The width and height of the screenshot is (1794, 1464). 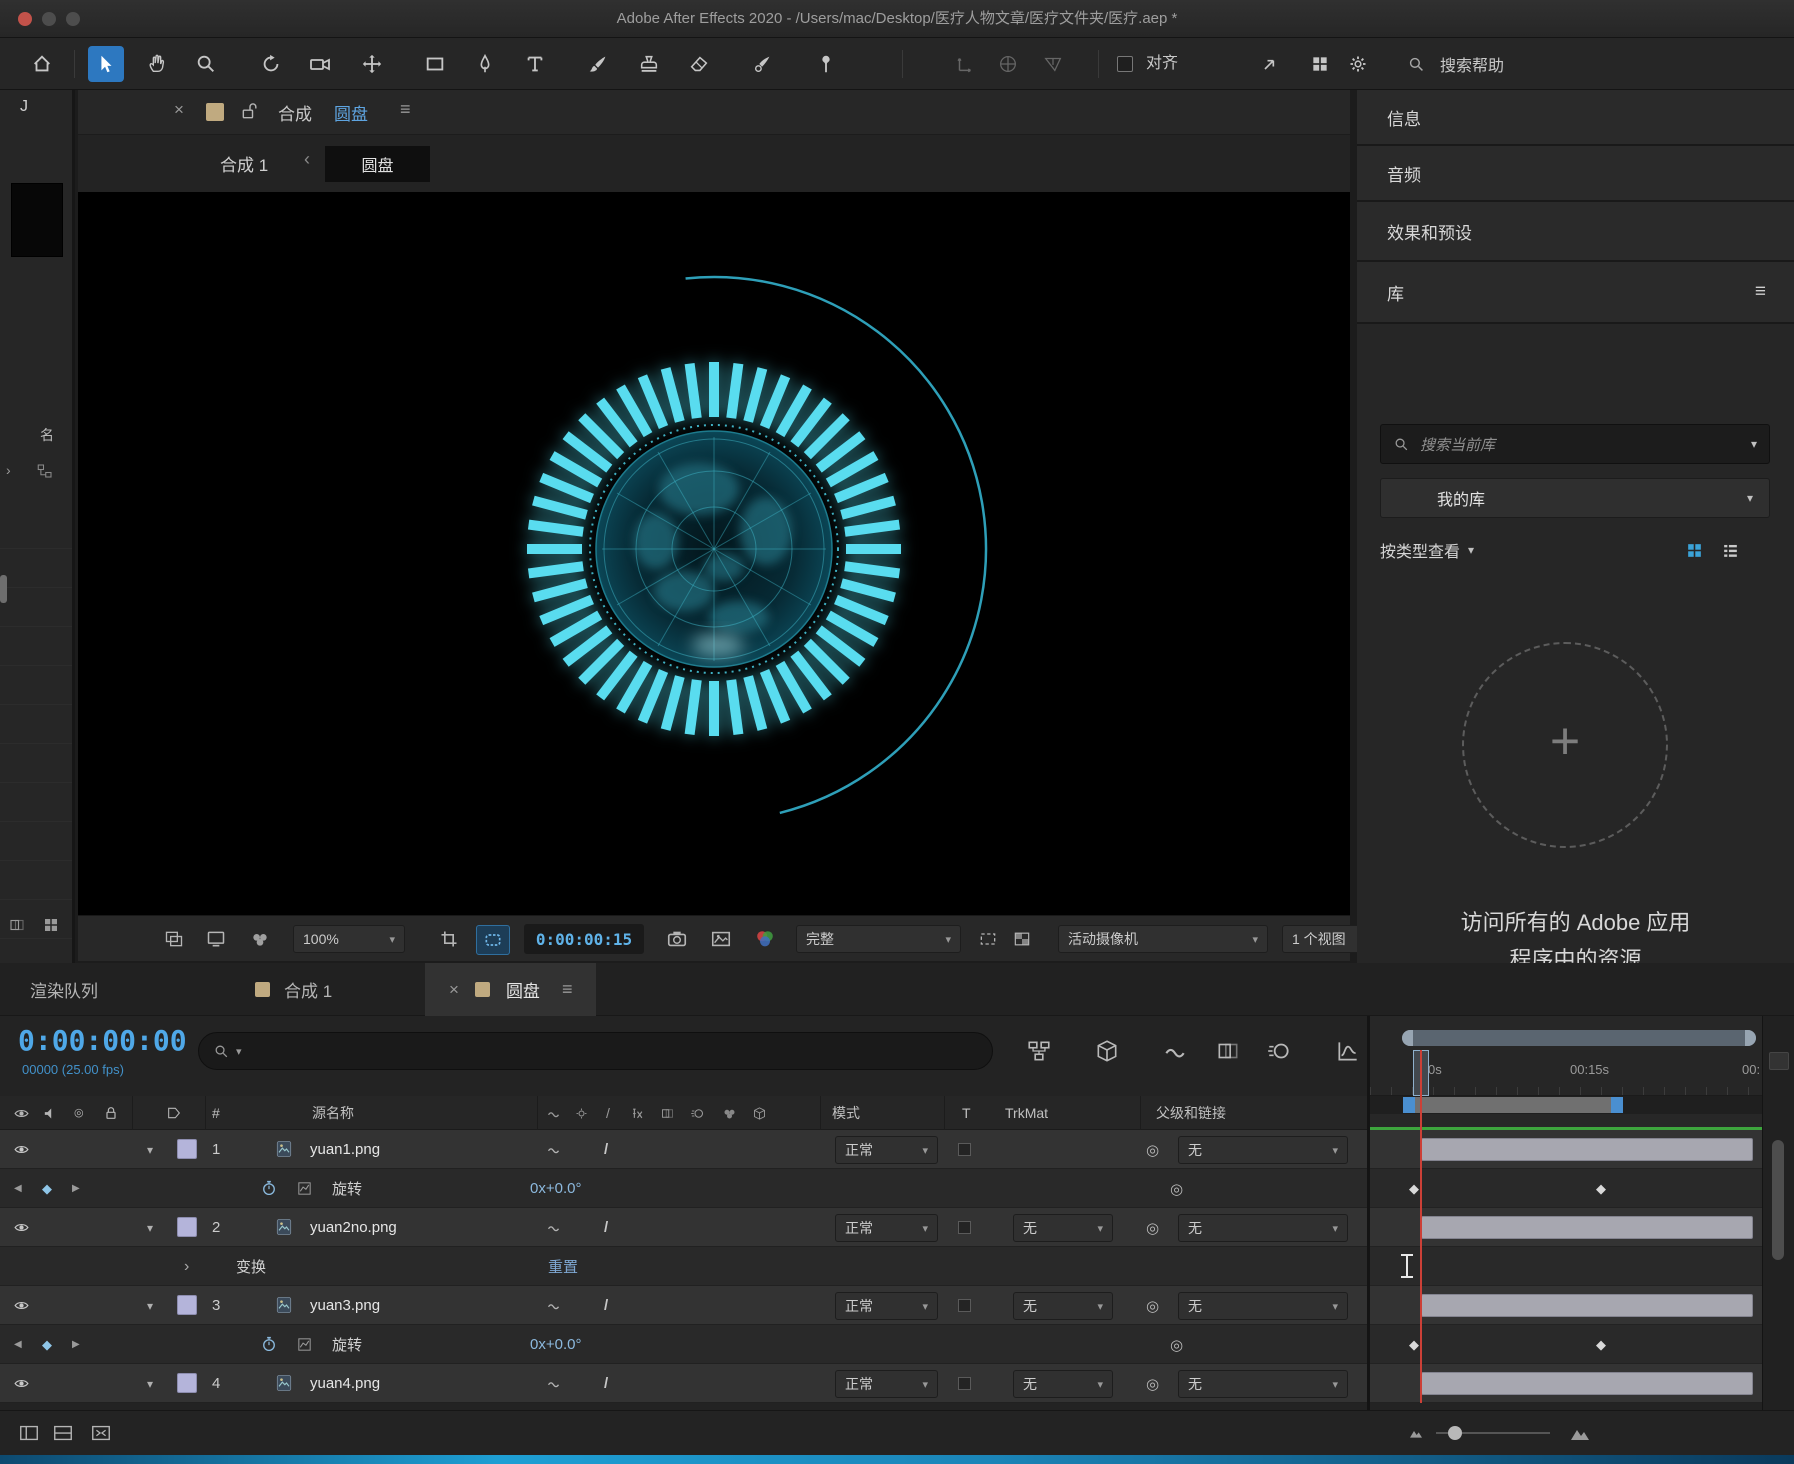 I want to click on my-library-dropdown: 我的库 ▾, so click(x=1575, y=498).